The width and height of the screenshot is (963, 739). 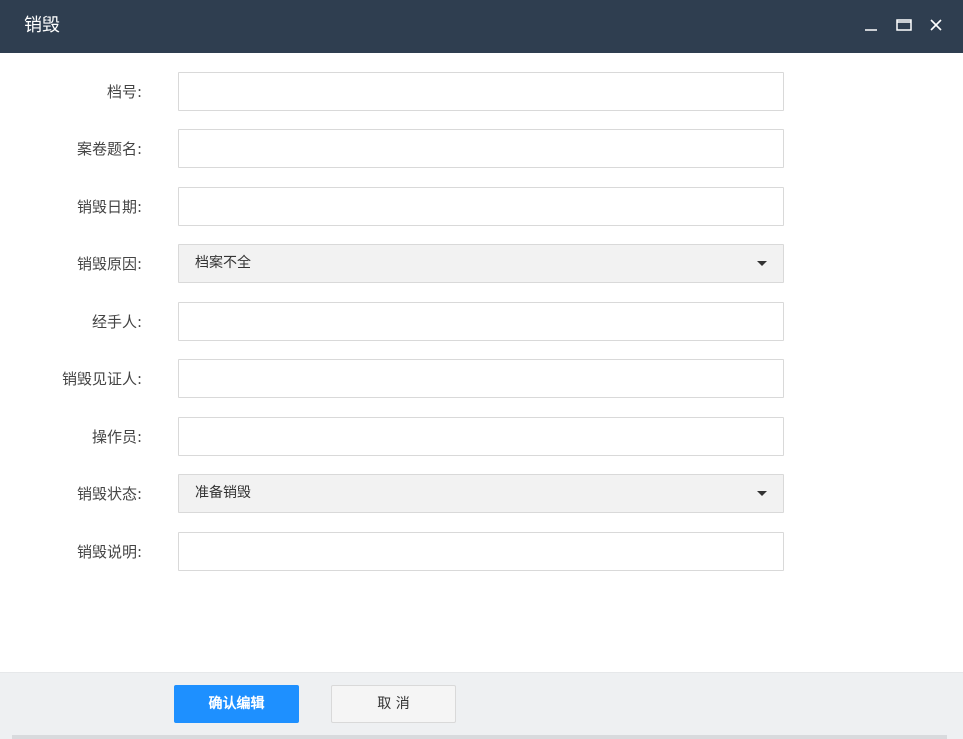 I want to click on form-row-destroy-reason: 销毁原因: 档案不全, so click(x=481, y=264).